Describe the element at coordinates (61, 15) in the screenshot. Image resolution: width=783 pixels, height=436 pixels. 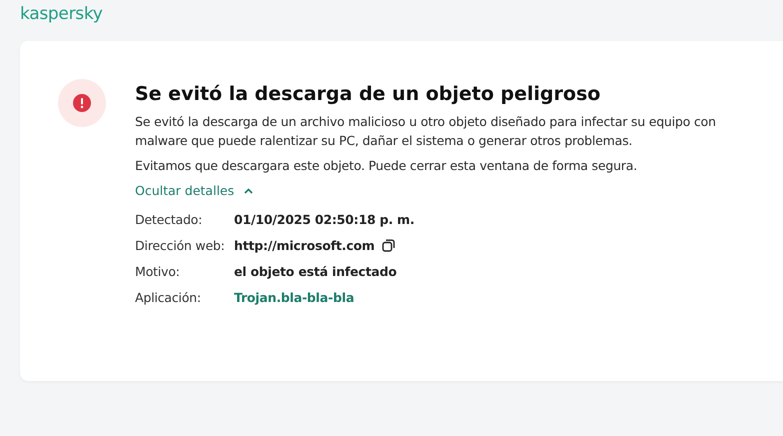
I see `logo: kaspersky` at that location.